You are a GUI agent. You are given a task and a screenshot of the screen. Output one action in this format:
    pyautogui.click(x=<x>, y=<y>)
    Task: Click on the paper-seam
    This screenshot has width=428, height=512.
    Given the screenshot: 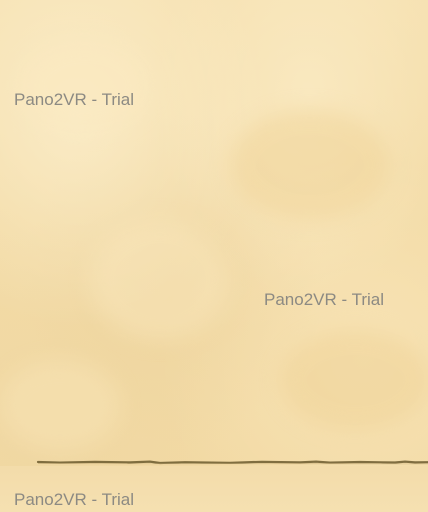 What is the action you would take?
    pyautogui.click(x=214, y=462)
    